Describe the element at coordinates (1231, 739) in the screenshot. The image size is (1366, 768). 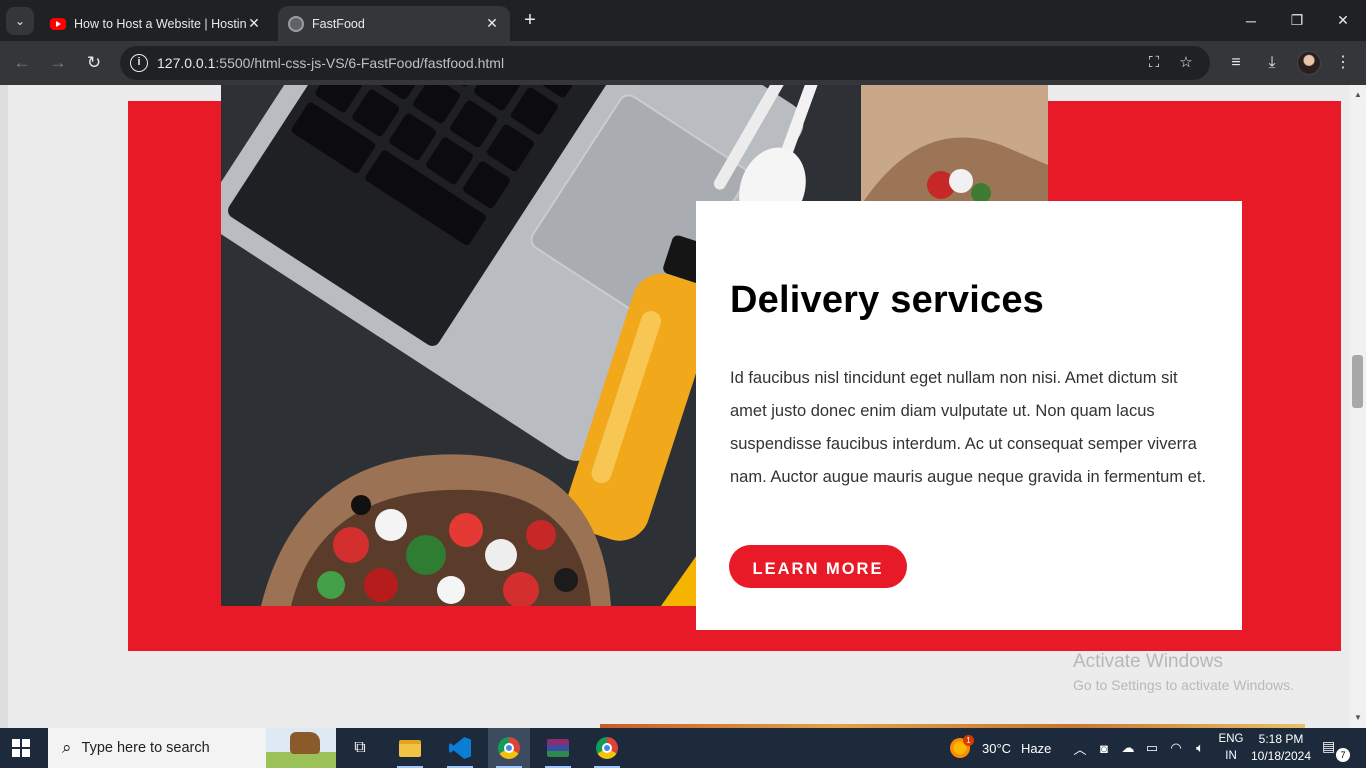
I see `language-code: ENG` at that location.